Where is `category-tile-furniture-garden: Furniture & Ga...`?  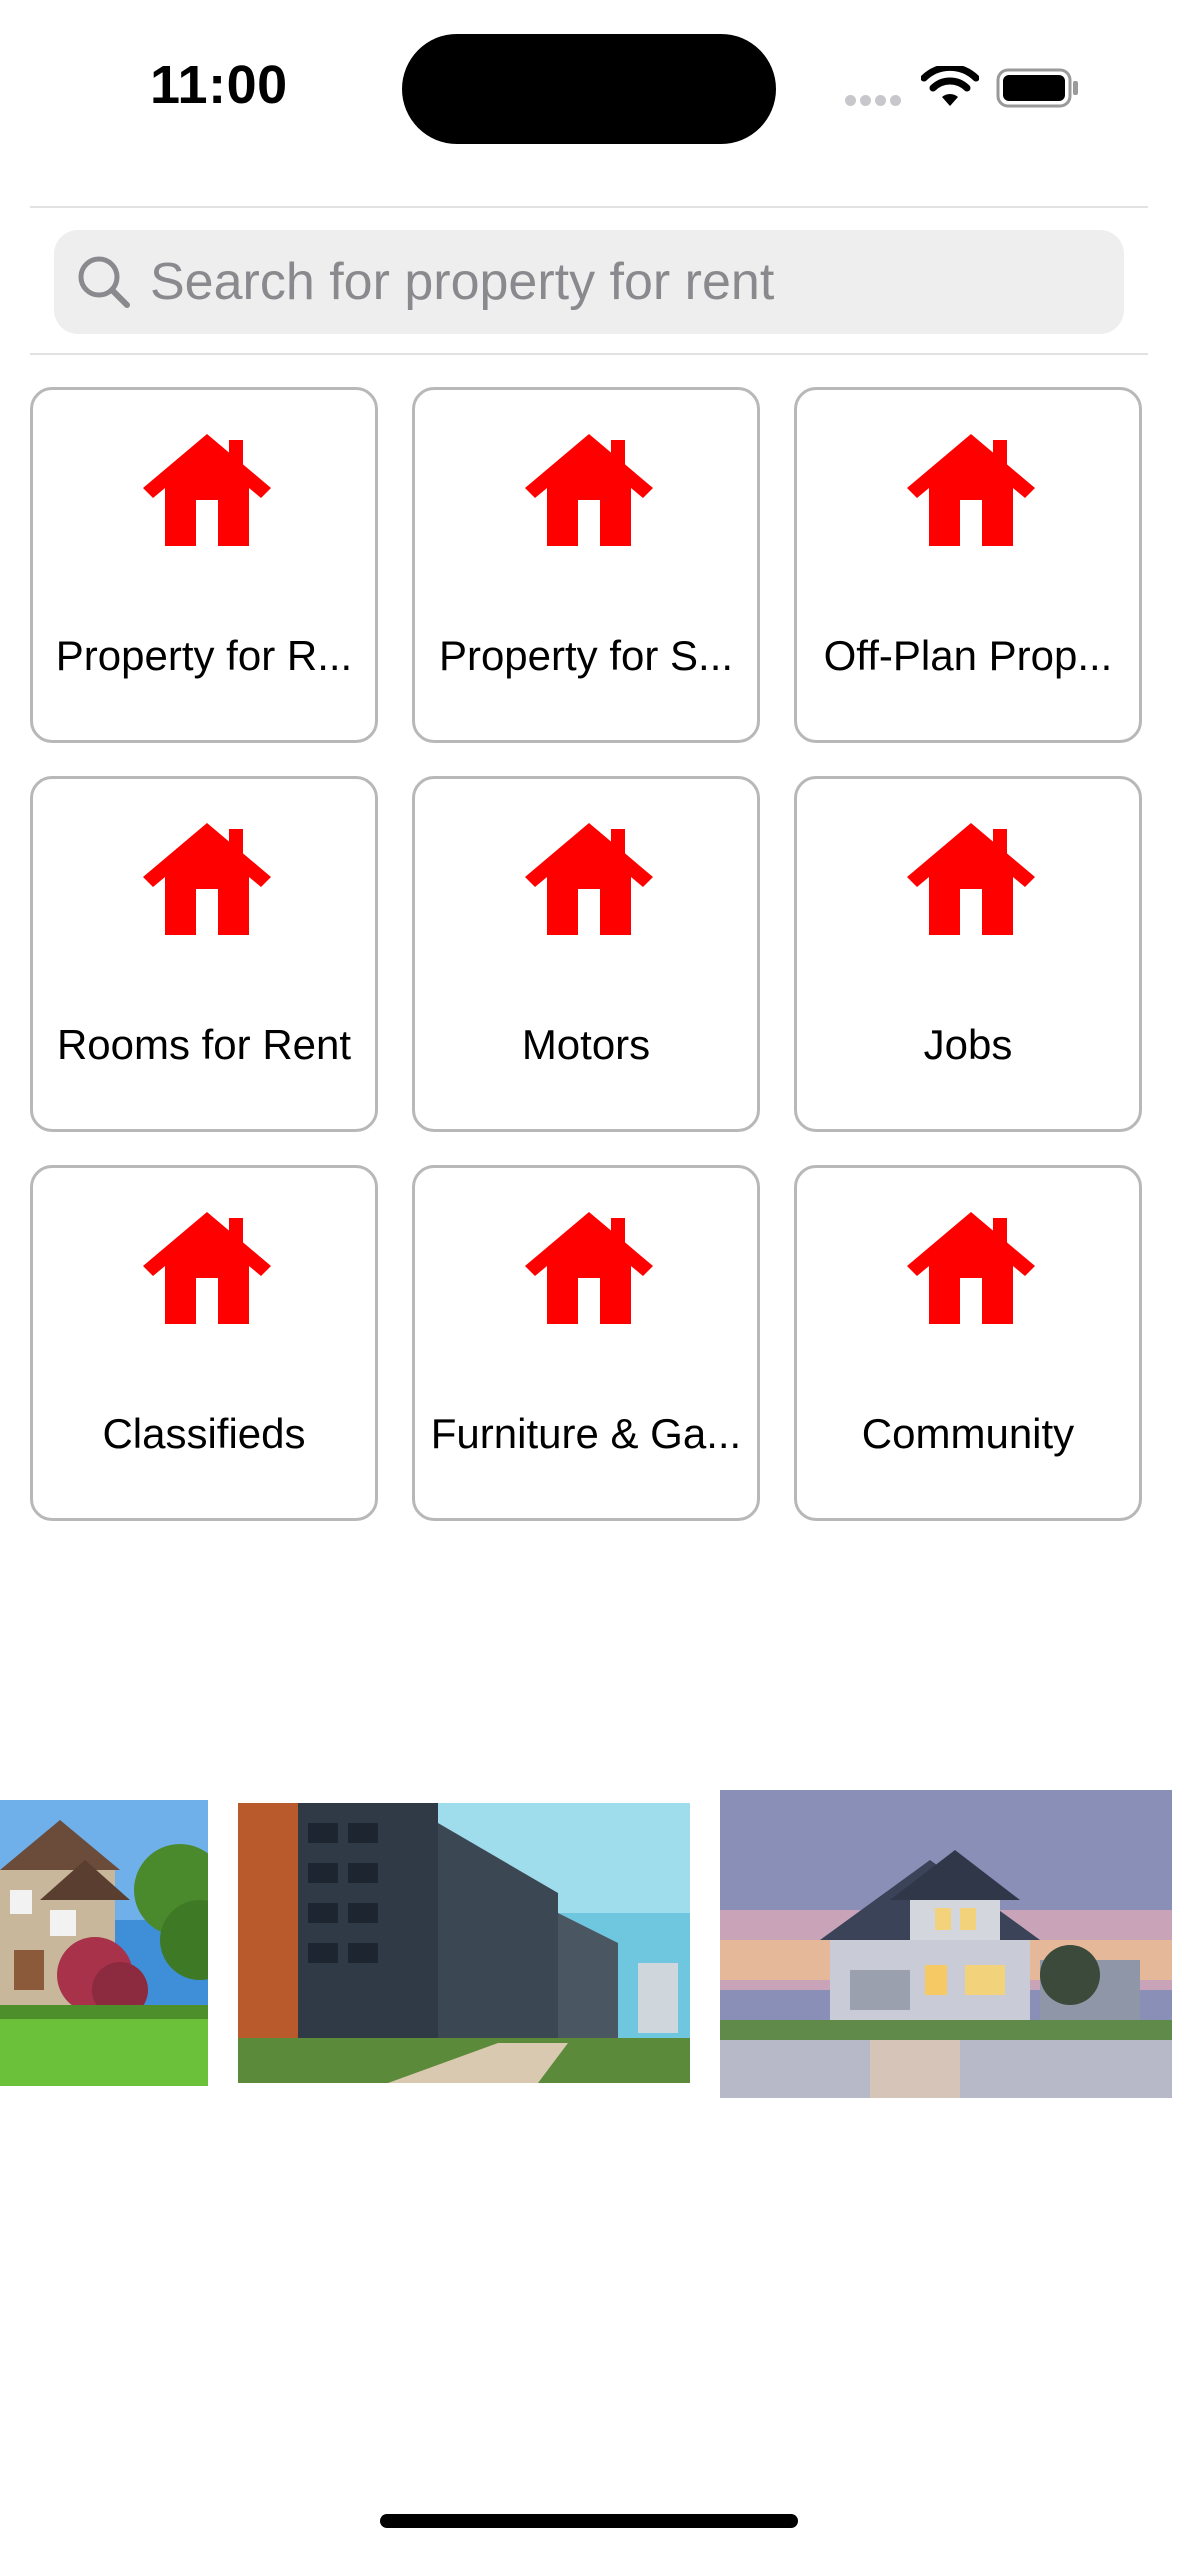
category-tile-furniture-garden: Furniture & Ga... is located at coordinates (586, 1343).